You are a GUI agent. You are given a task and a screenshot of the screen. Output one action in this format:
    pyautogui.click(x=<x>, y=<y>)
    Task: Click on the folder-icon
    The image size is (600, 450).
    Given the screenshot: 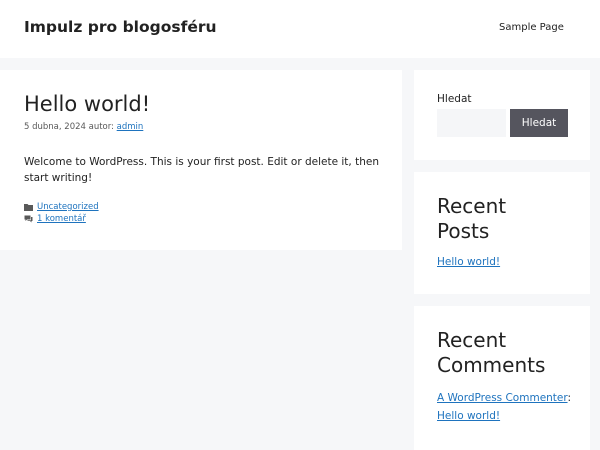 What is the action you would take?
    pyautogui.click(x=28, y=207)
    